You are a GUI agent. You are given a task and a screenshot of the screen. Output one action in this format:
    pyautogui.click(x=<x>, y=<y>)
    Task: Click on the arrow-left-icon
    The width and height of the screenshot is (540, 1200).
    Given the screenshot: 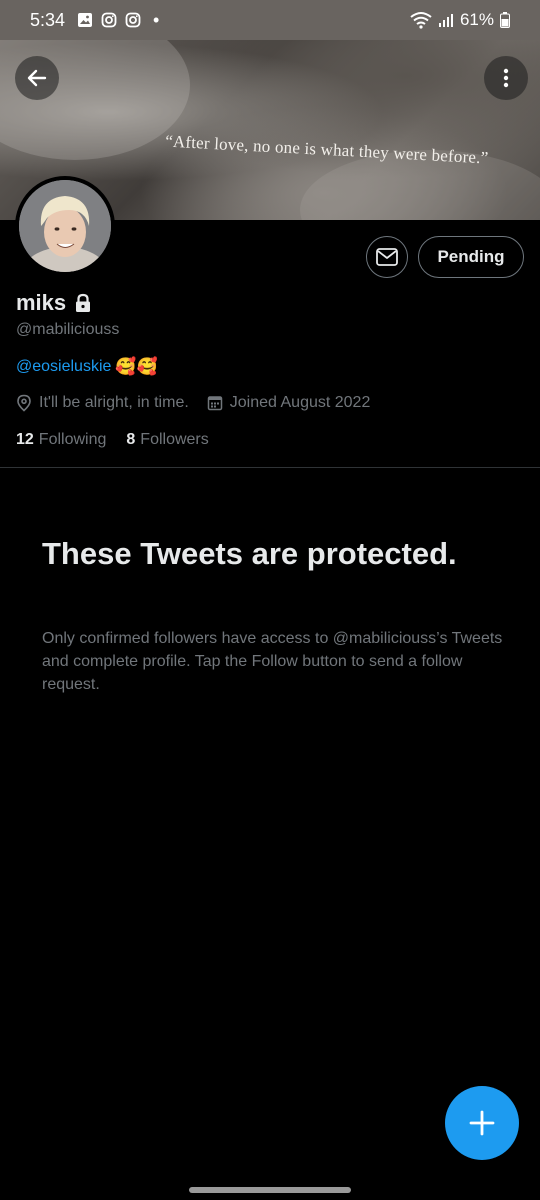 What is the action you would take?
    pyautogui.click(x=37, y=78)
    